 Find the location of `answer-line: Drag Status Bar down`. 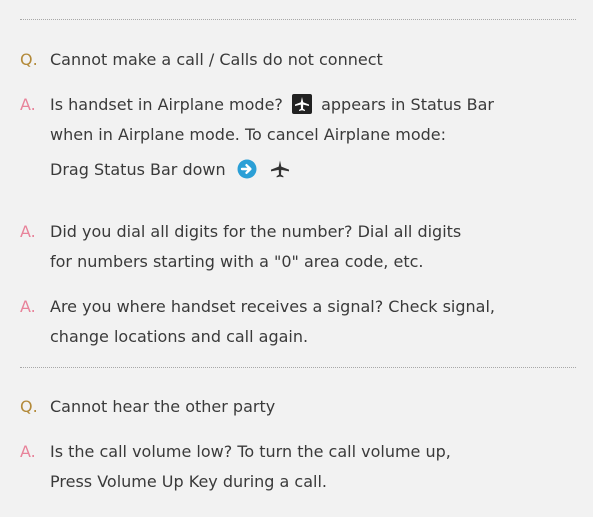

answer-line: Drag Status Bar down is located at coordinates (315, 170).